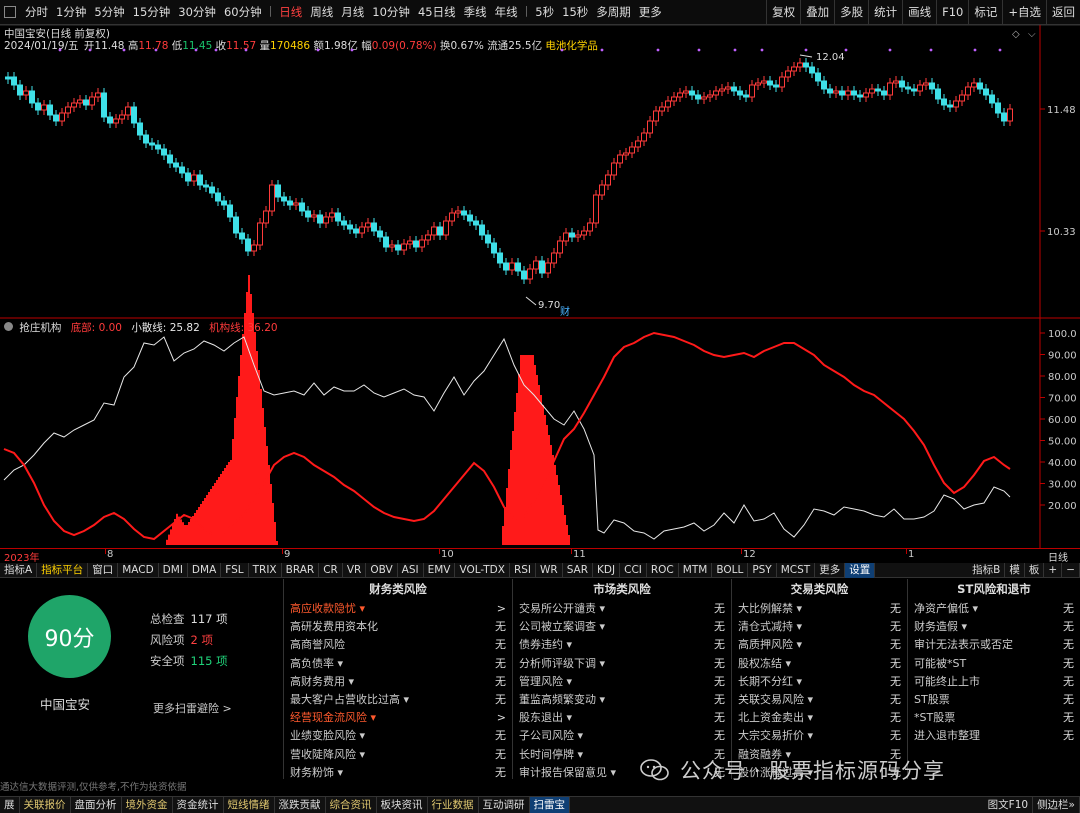 The image size is (1080, 813). I want to click on risk-row: 进入退市整理 无, so click(994, 735).